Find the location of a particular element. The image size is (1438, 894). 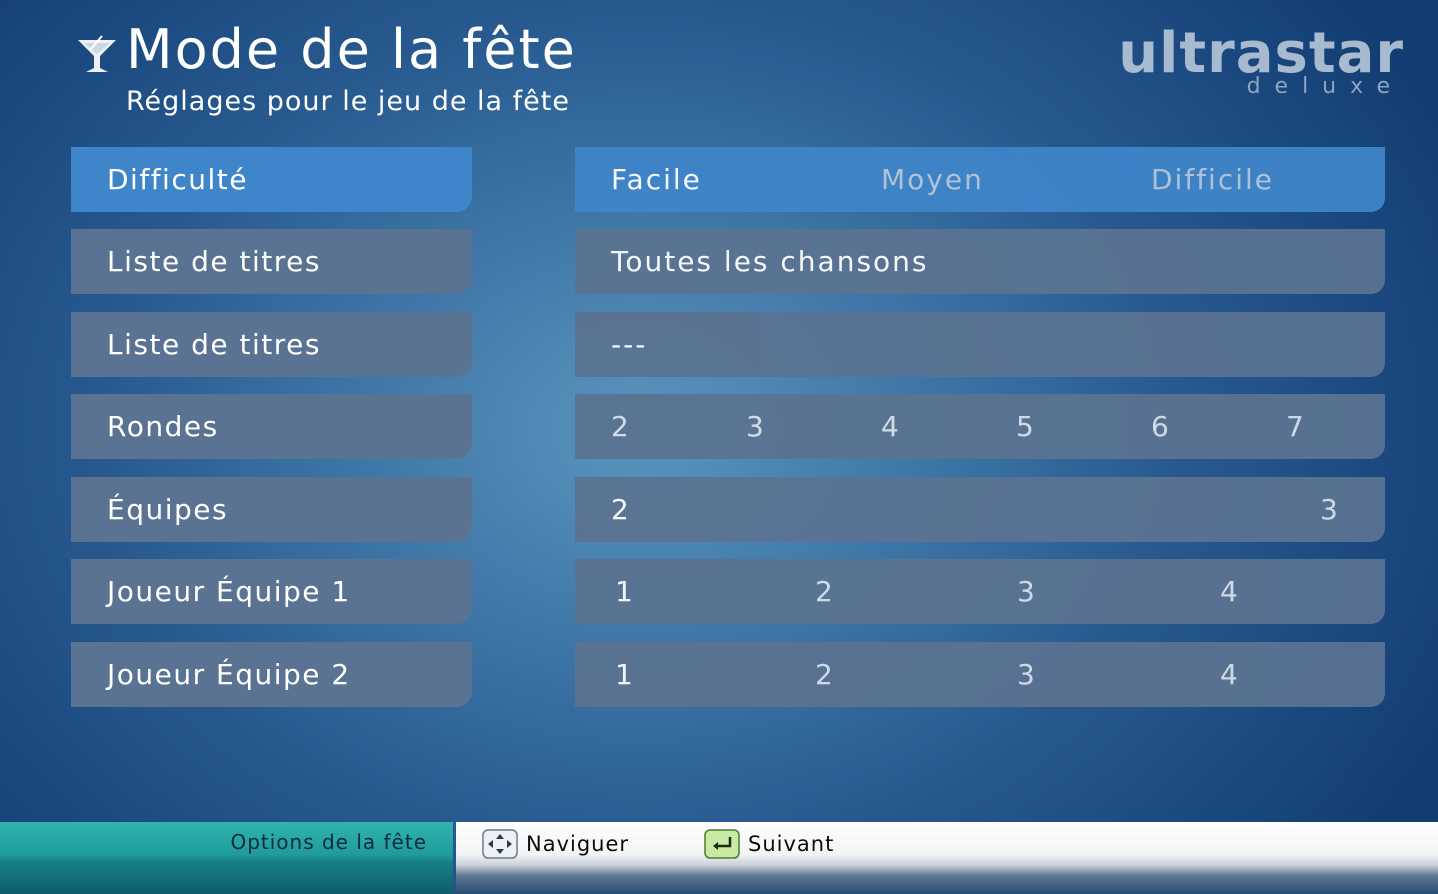

setting-row-team1-players: Joueur Équipe 1 1 2 3 4 is located at coordinates (719, 591).